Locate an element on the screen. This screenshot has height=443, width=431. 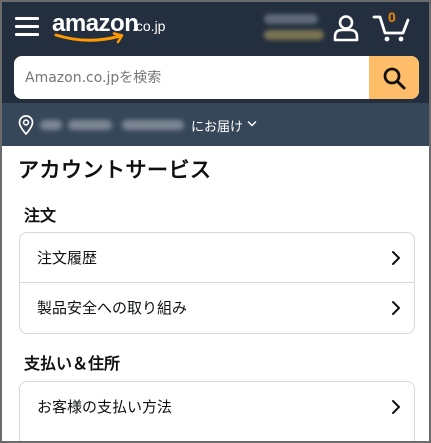
account-greeting-blurred is located at coordinates (297, 27).